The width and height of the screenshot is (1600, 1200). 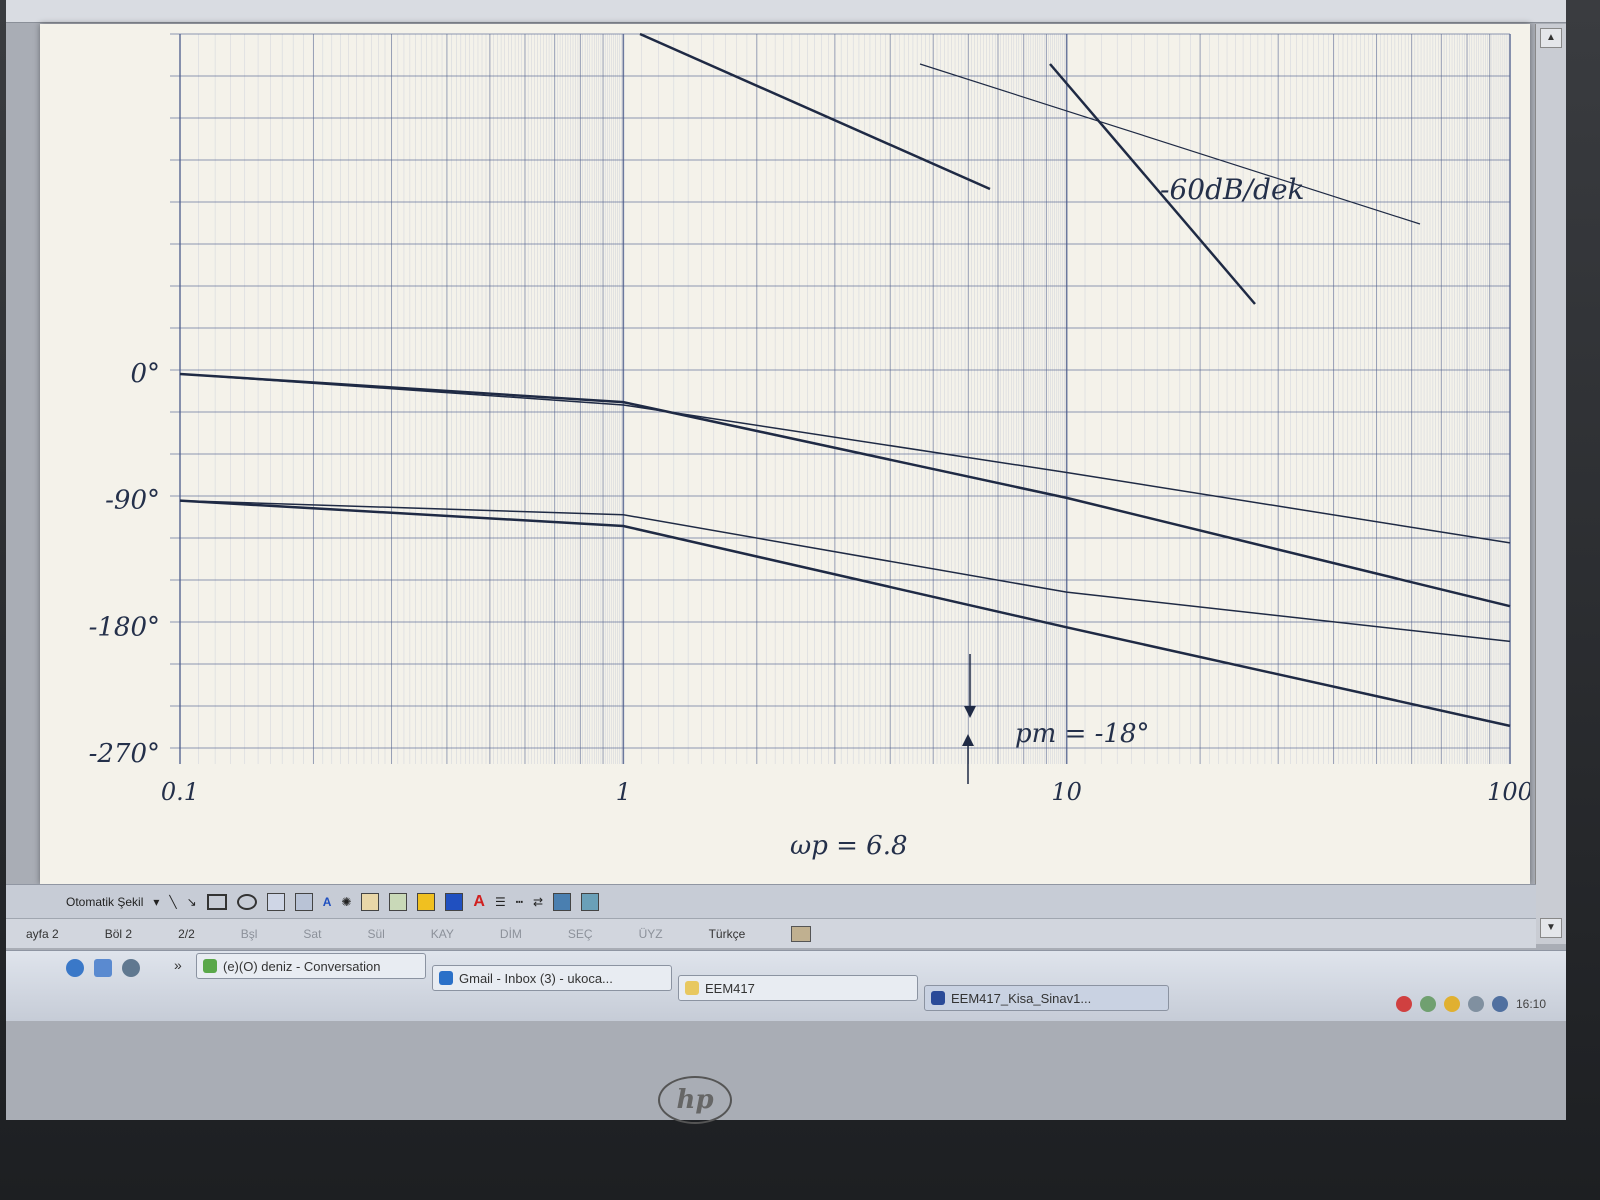 What do you see at coordinates (124, 754) in the screenshot?
I see `y-tick-label: -270°` at bounding box center [124, 754].